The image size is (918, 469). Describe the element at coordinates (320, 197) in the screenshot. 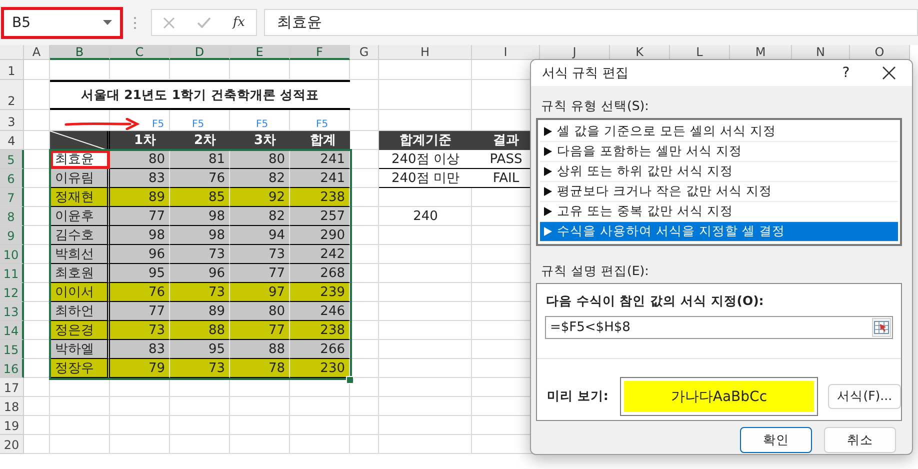

I see `score-cell: 238` at that location.